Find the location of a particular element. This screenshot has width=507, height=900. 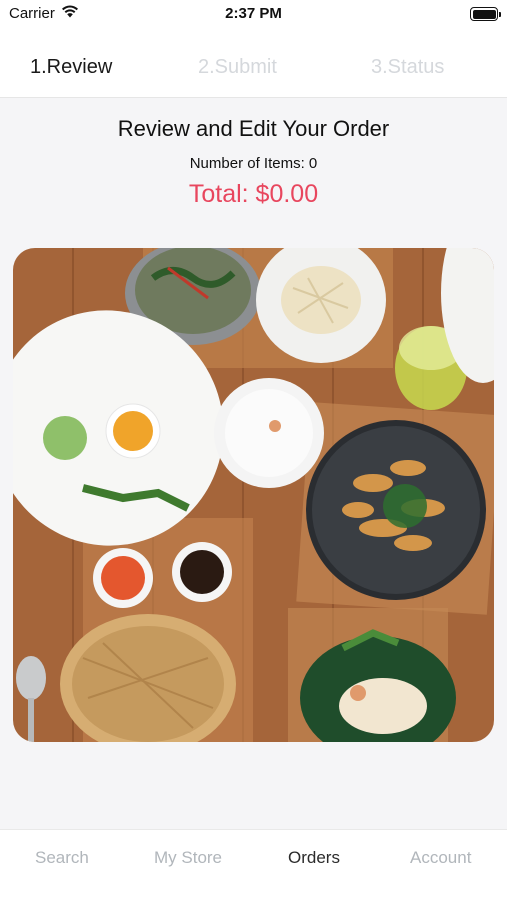

order-total: Total: $0.00 is located at coordinates (253, 194).